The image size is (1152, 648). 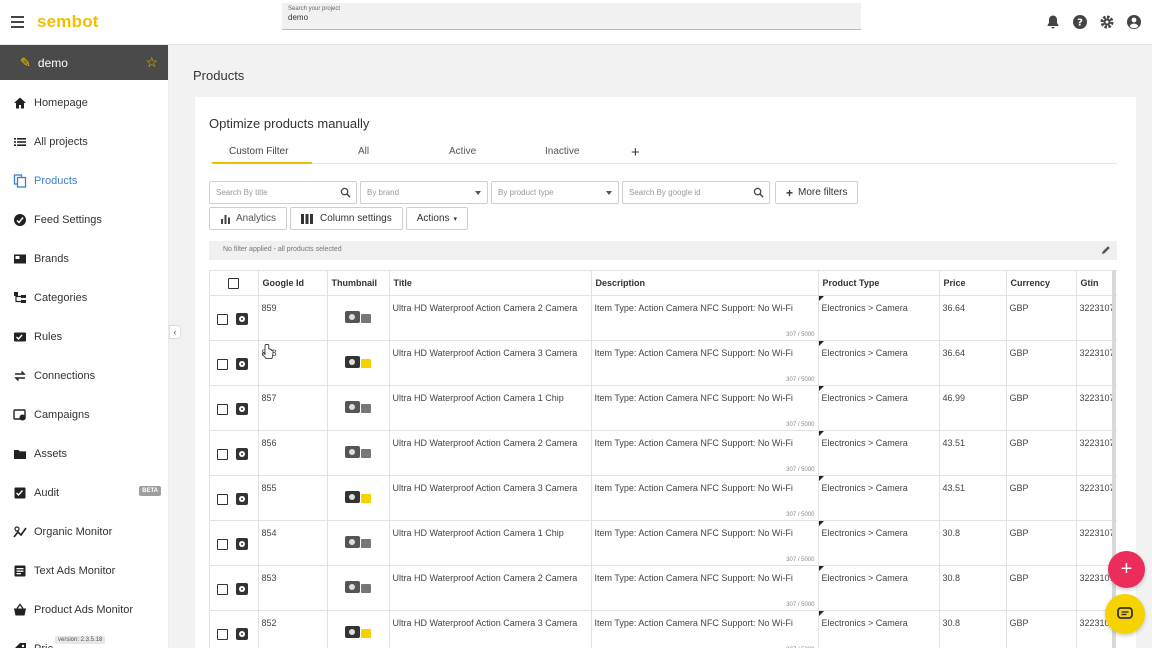 What do you see at coordinates (84, 141) in the screenshot?
I see `sidebar-item-all-projects: All projects` at bounding box center [84, 141].